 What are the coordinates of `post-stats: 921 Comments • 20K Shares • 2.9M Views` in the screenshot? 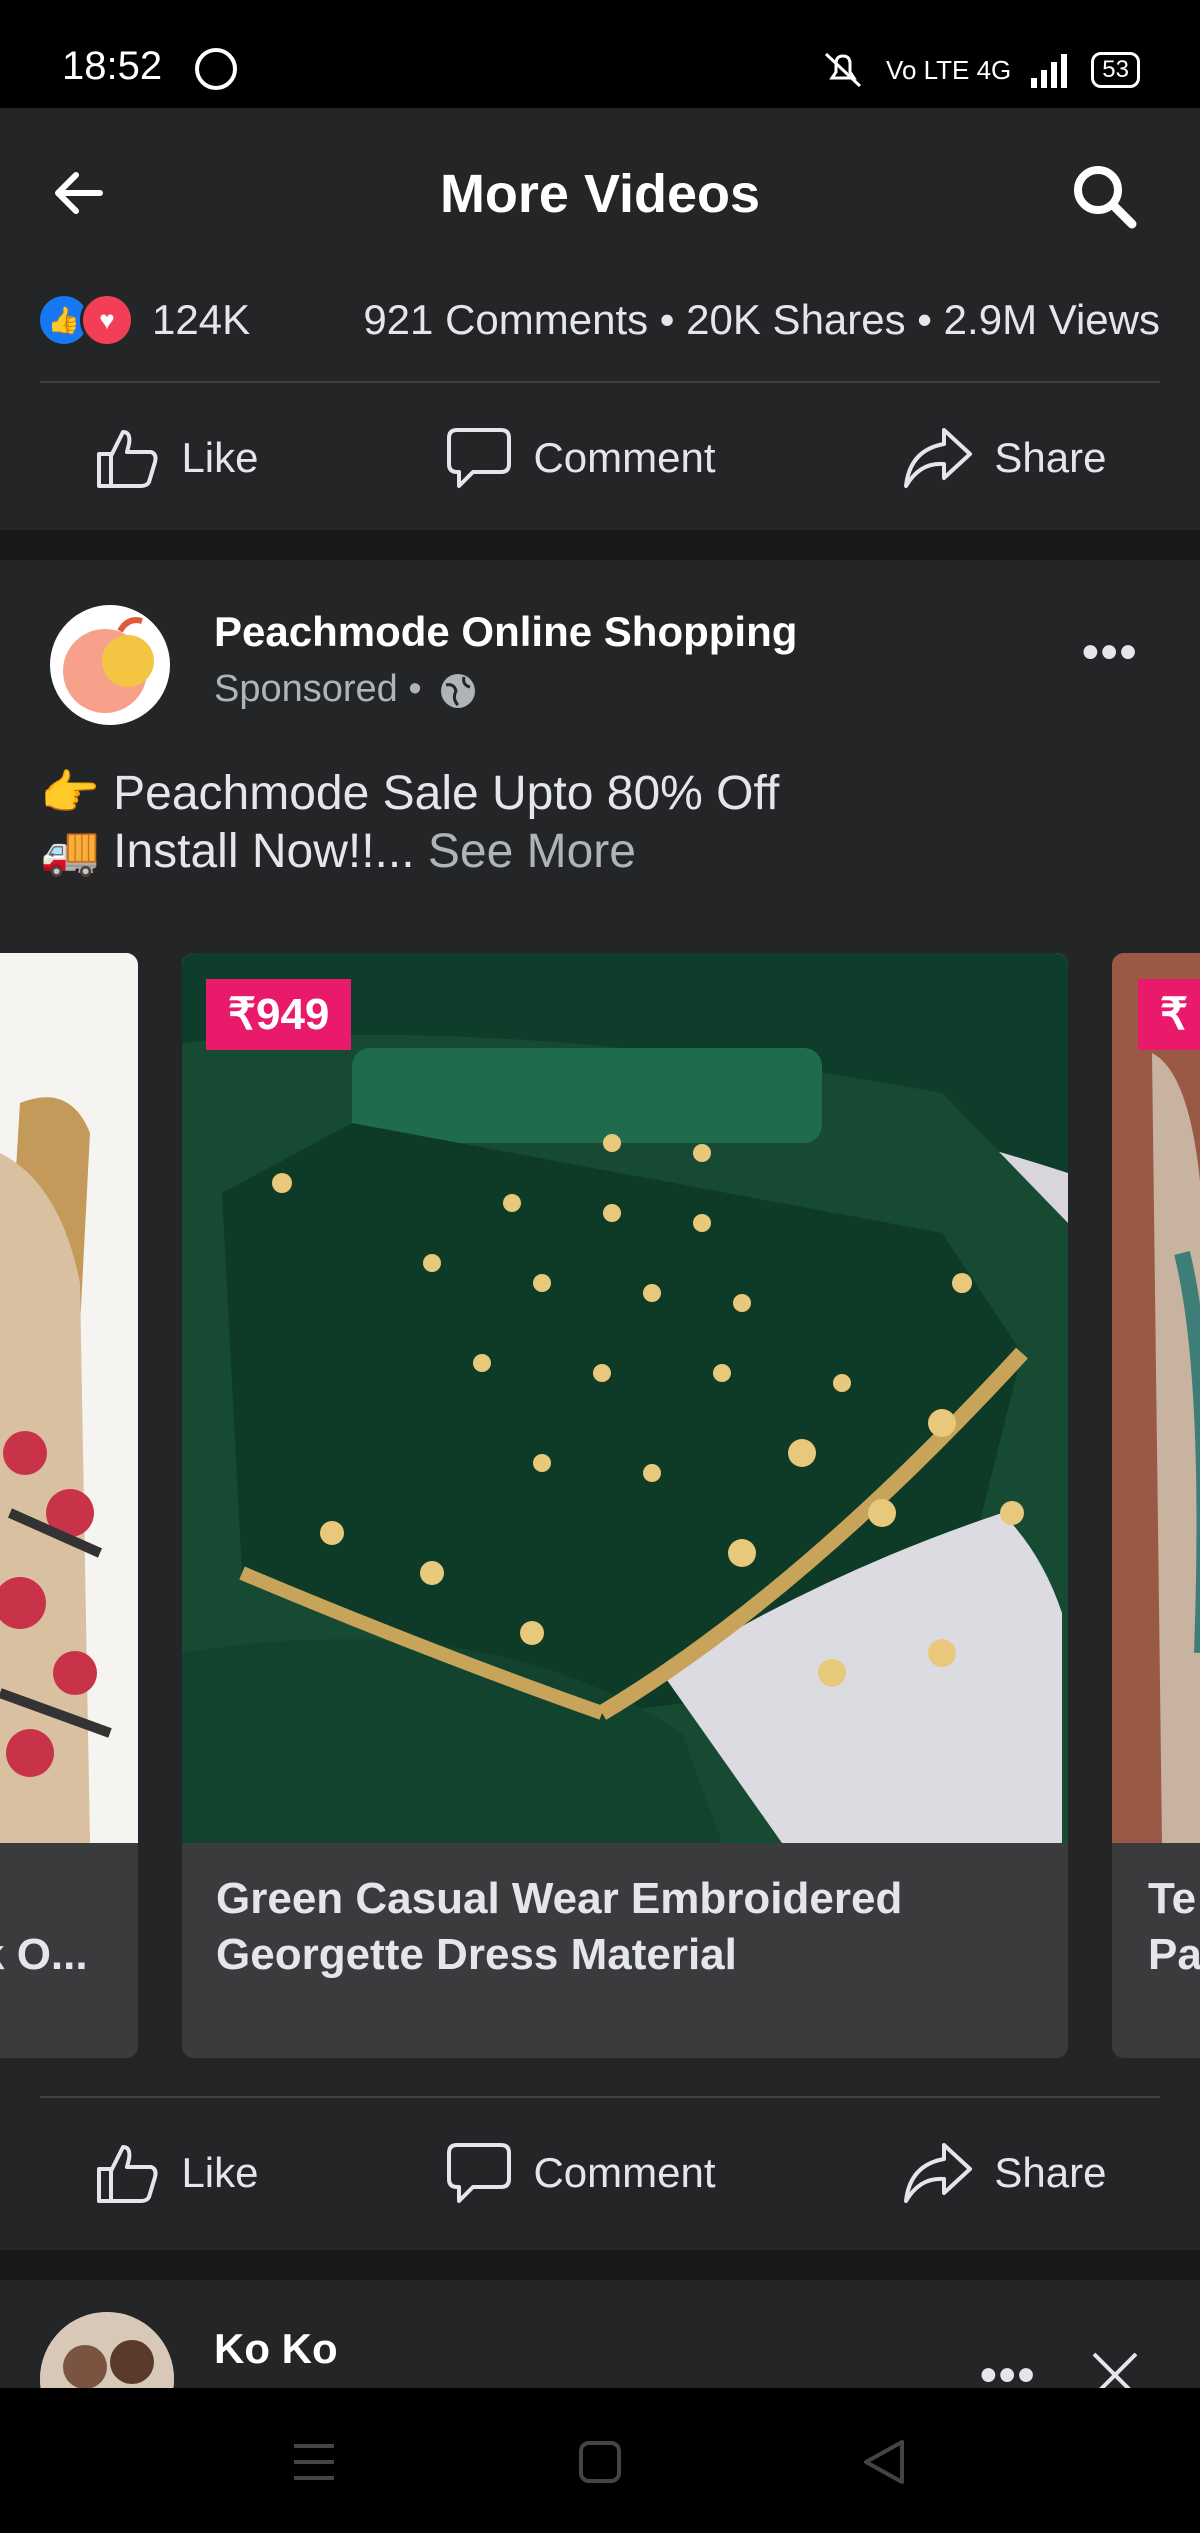 It's located at (761, 320).